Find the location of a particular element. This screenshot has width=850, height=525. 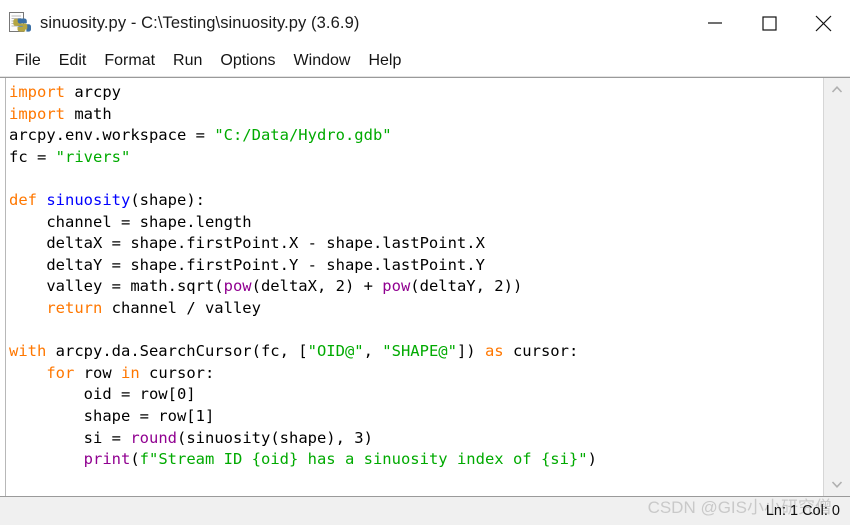

status-bar: CSDN @GIS小小研究僧 Ln: 1 Col: 0 is located at coordinates (425, 511).